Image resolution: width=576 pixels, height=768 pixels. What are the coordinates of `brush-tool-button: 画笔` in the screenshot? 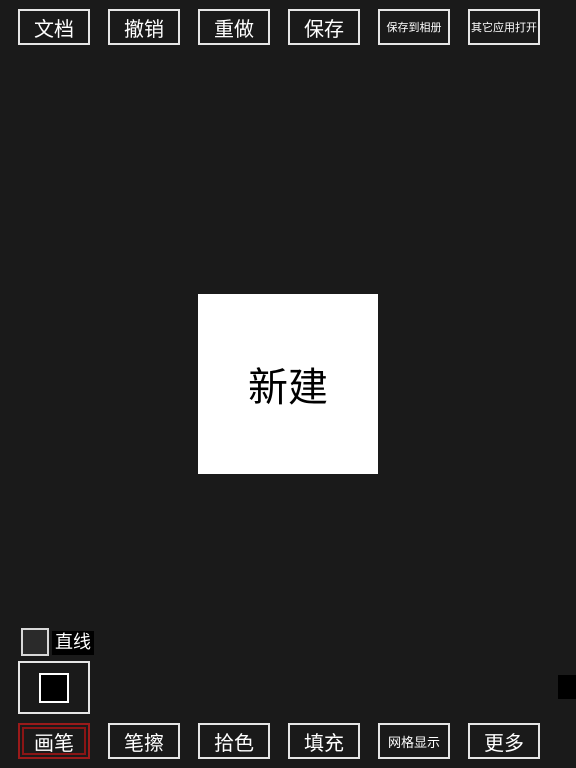 It's located at (54, 741).